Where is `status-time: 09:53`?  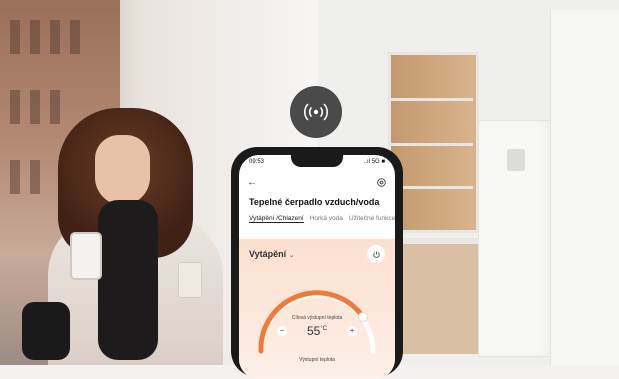 status-time: 09:53 is located at coordinates (257, 162).